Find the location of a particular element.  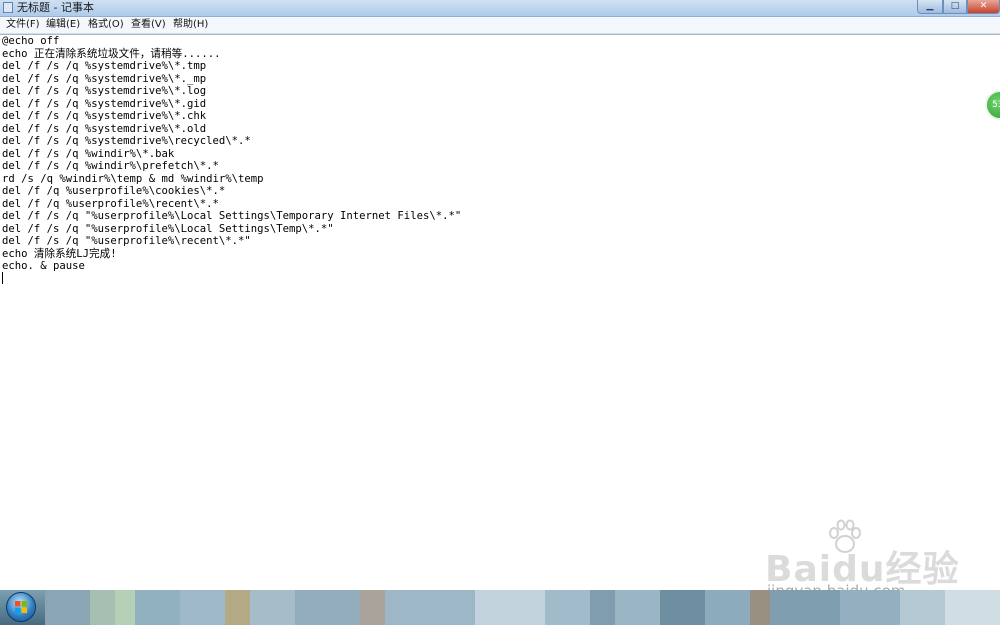

taskbar is located at coordinates (500, 607).